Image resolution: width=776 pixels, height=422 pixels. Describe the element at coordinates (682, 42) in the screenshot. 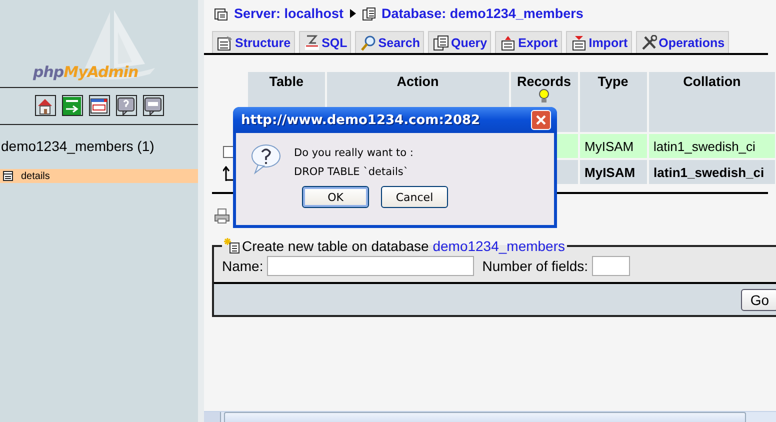

I see `tab: Operations` at that location.